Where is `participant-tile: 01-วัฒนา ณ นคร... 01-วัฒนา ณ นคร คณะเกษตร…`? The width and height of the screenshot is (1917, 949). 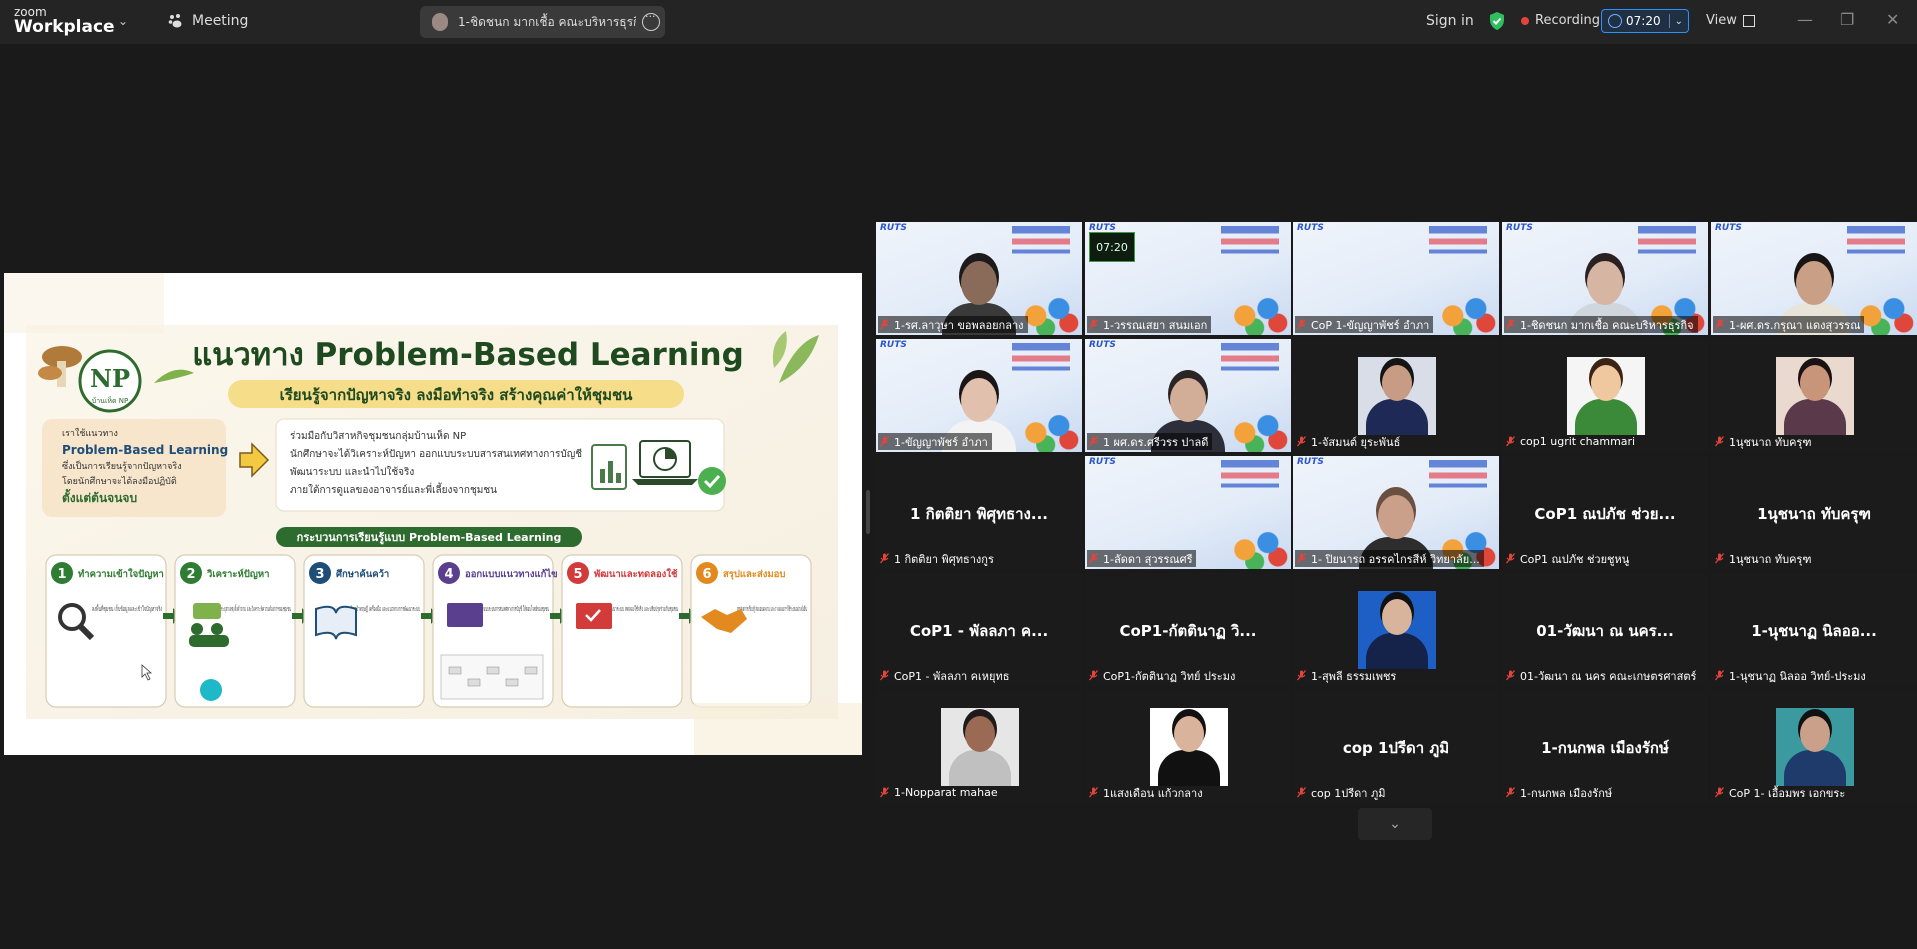
participant-tile: 01-วัฒนา ณ นคร... 01-วัฒนา ณ นคร คณะเกษตร… is located at coordinates (1605, 629).